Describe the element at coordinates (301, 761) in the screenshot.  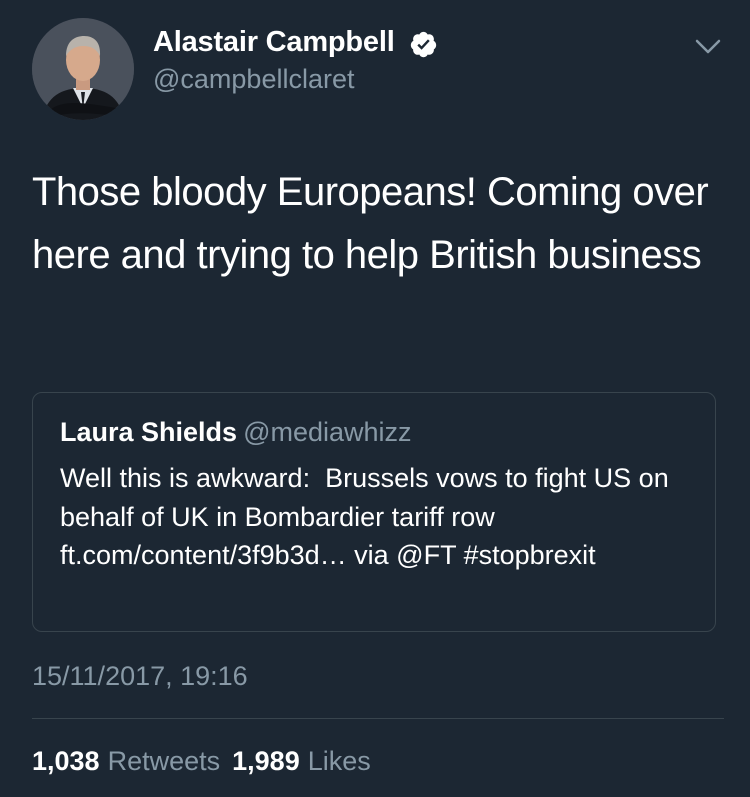
I see `likes-stat: 1,989 Likes` at that location.